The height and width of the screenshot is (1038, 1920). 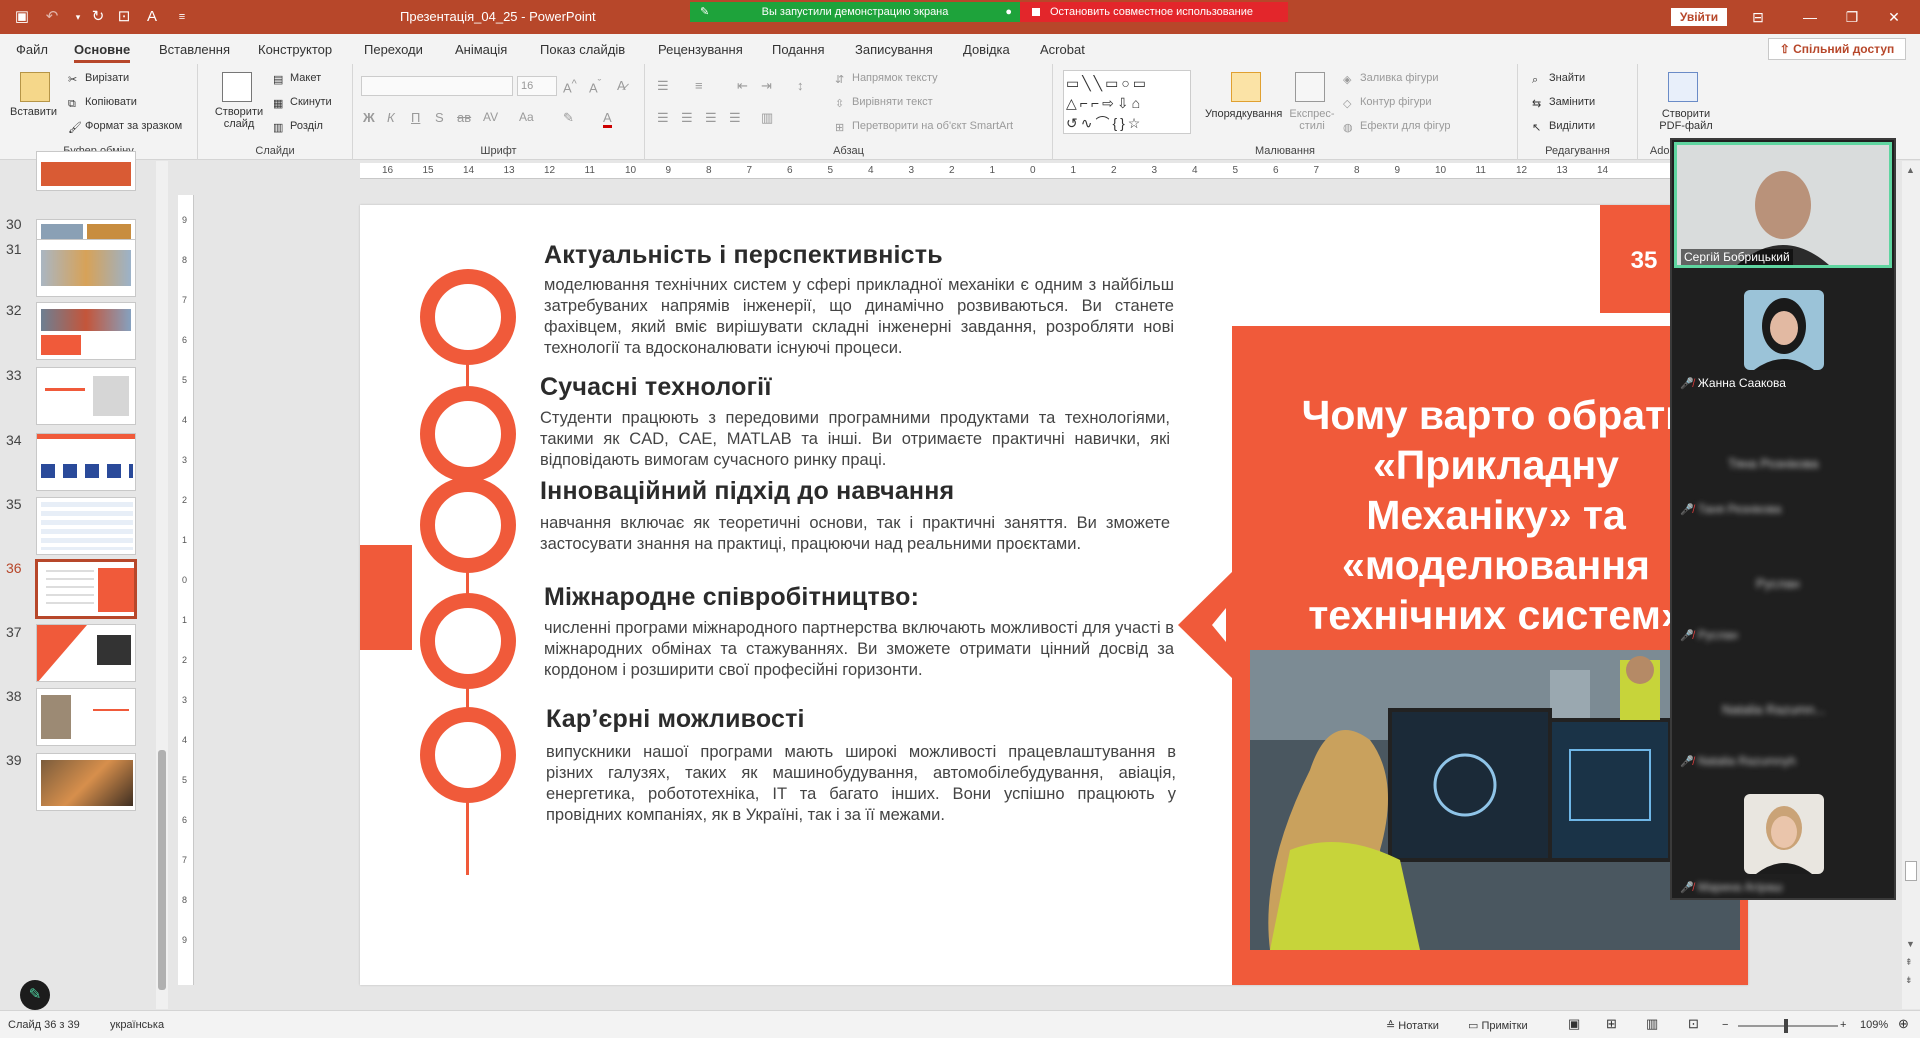 I want to click on tab-record: Записування, so click(x=894, y=49).